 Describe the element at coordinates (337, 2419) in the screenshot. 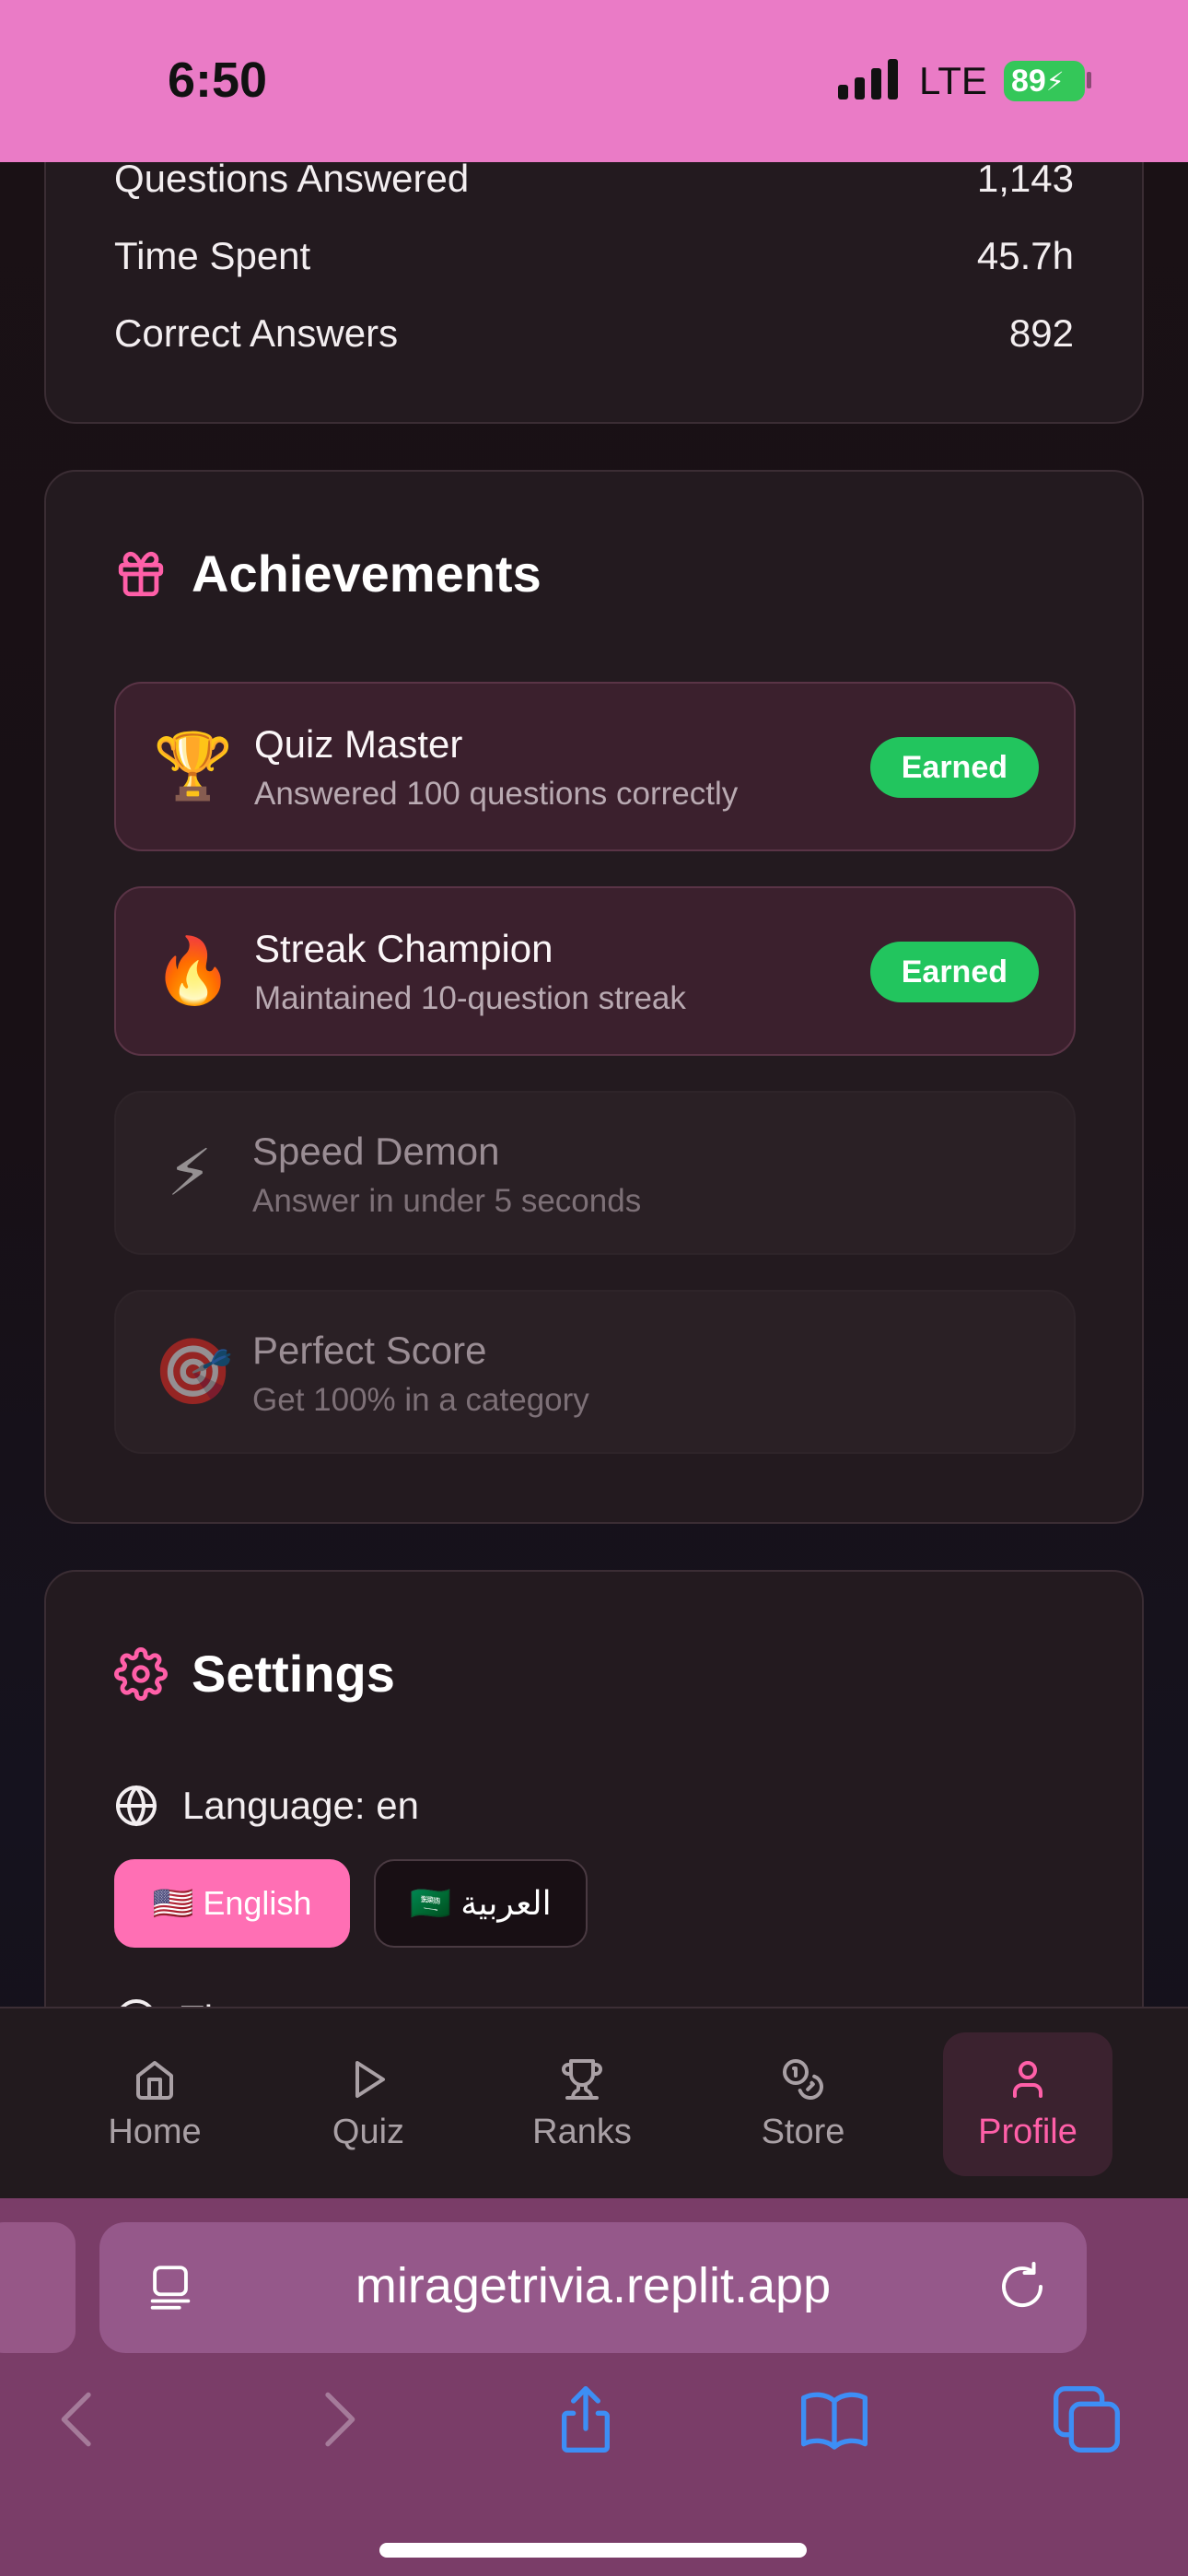

I see `forward-icon` at that location.